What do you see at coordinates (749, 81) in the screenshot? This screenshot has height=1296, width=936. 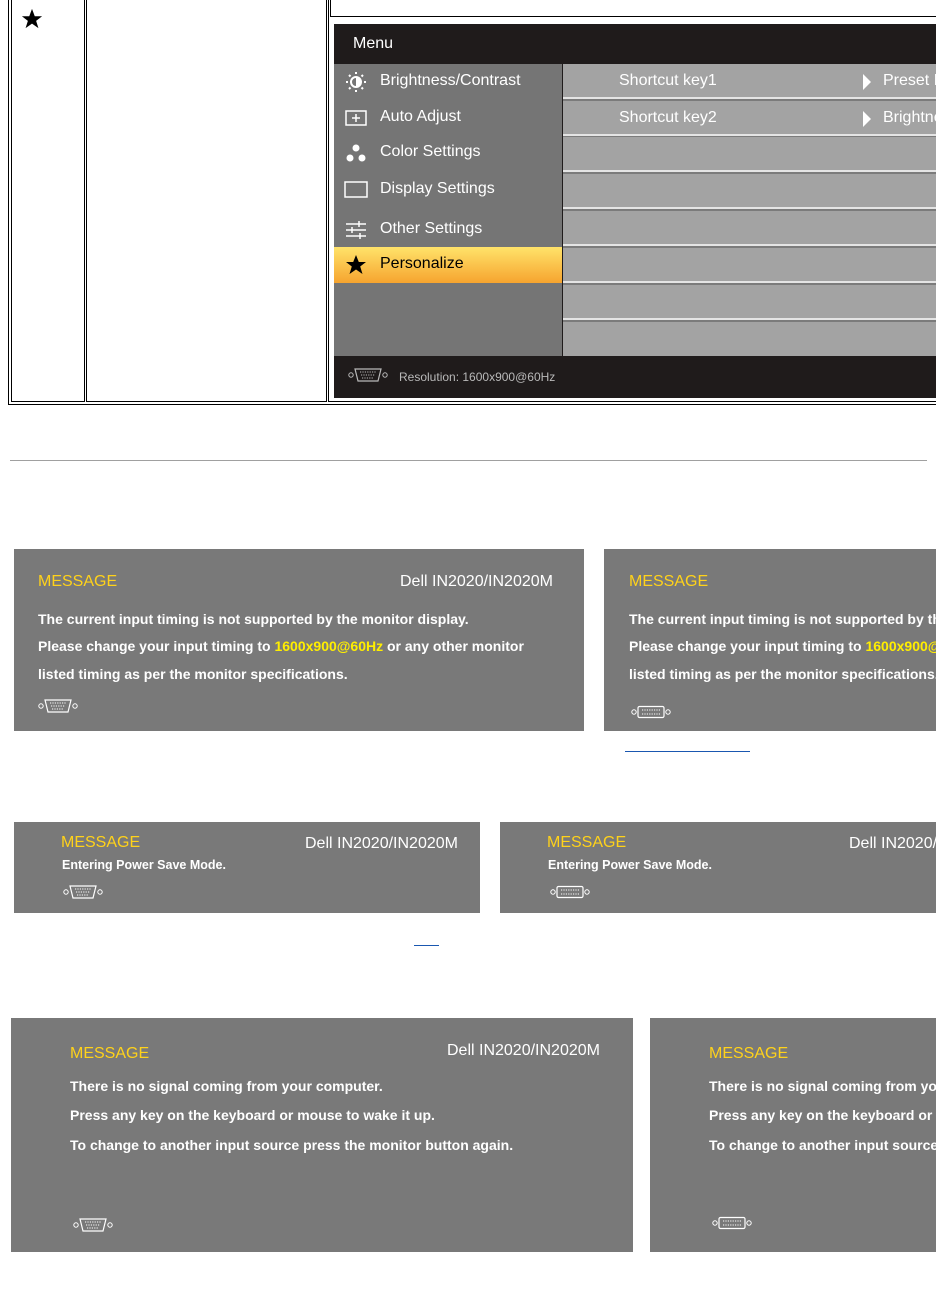 I see `submenu-row-shortcut-key1: Shortcut key1 Preset Modes` at bounding box center [749, 81].